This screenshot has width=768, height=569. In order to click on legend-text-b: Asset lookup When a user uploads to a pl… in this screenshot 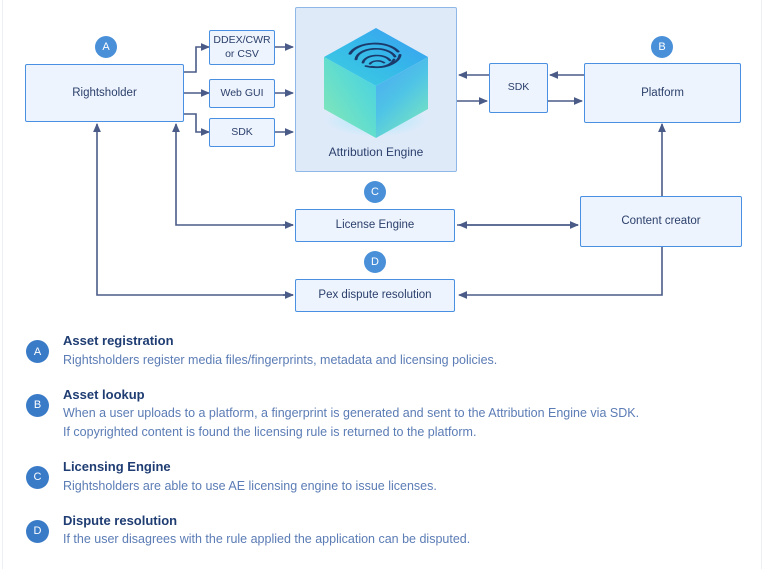, I will do `click(351, 414)`.